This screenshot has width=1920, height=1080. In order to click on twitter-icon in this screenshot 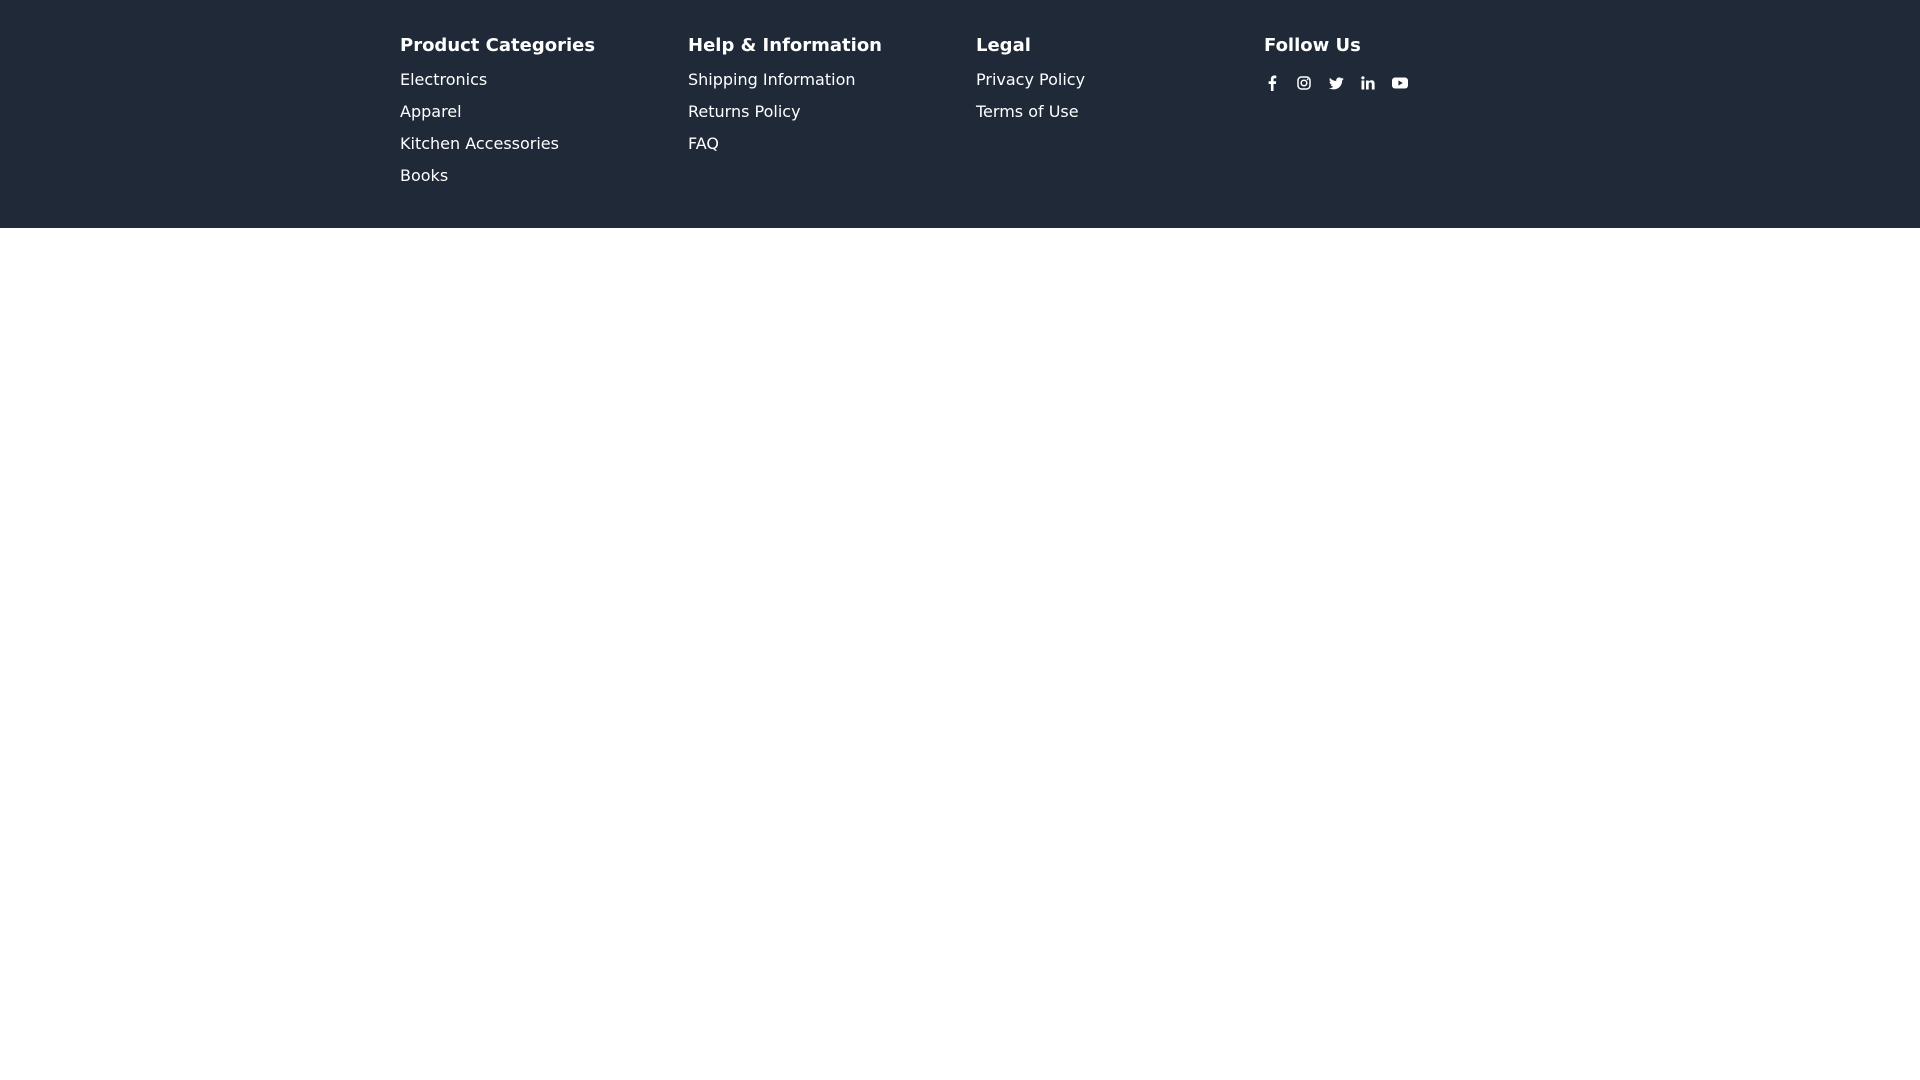, I will do `click(1336, 83)`.